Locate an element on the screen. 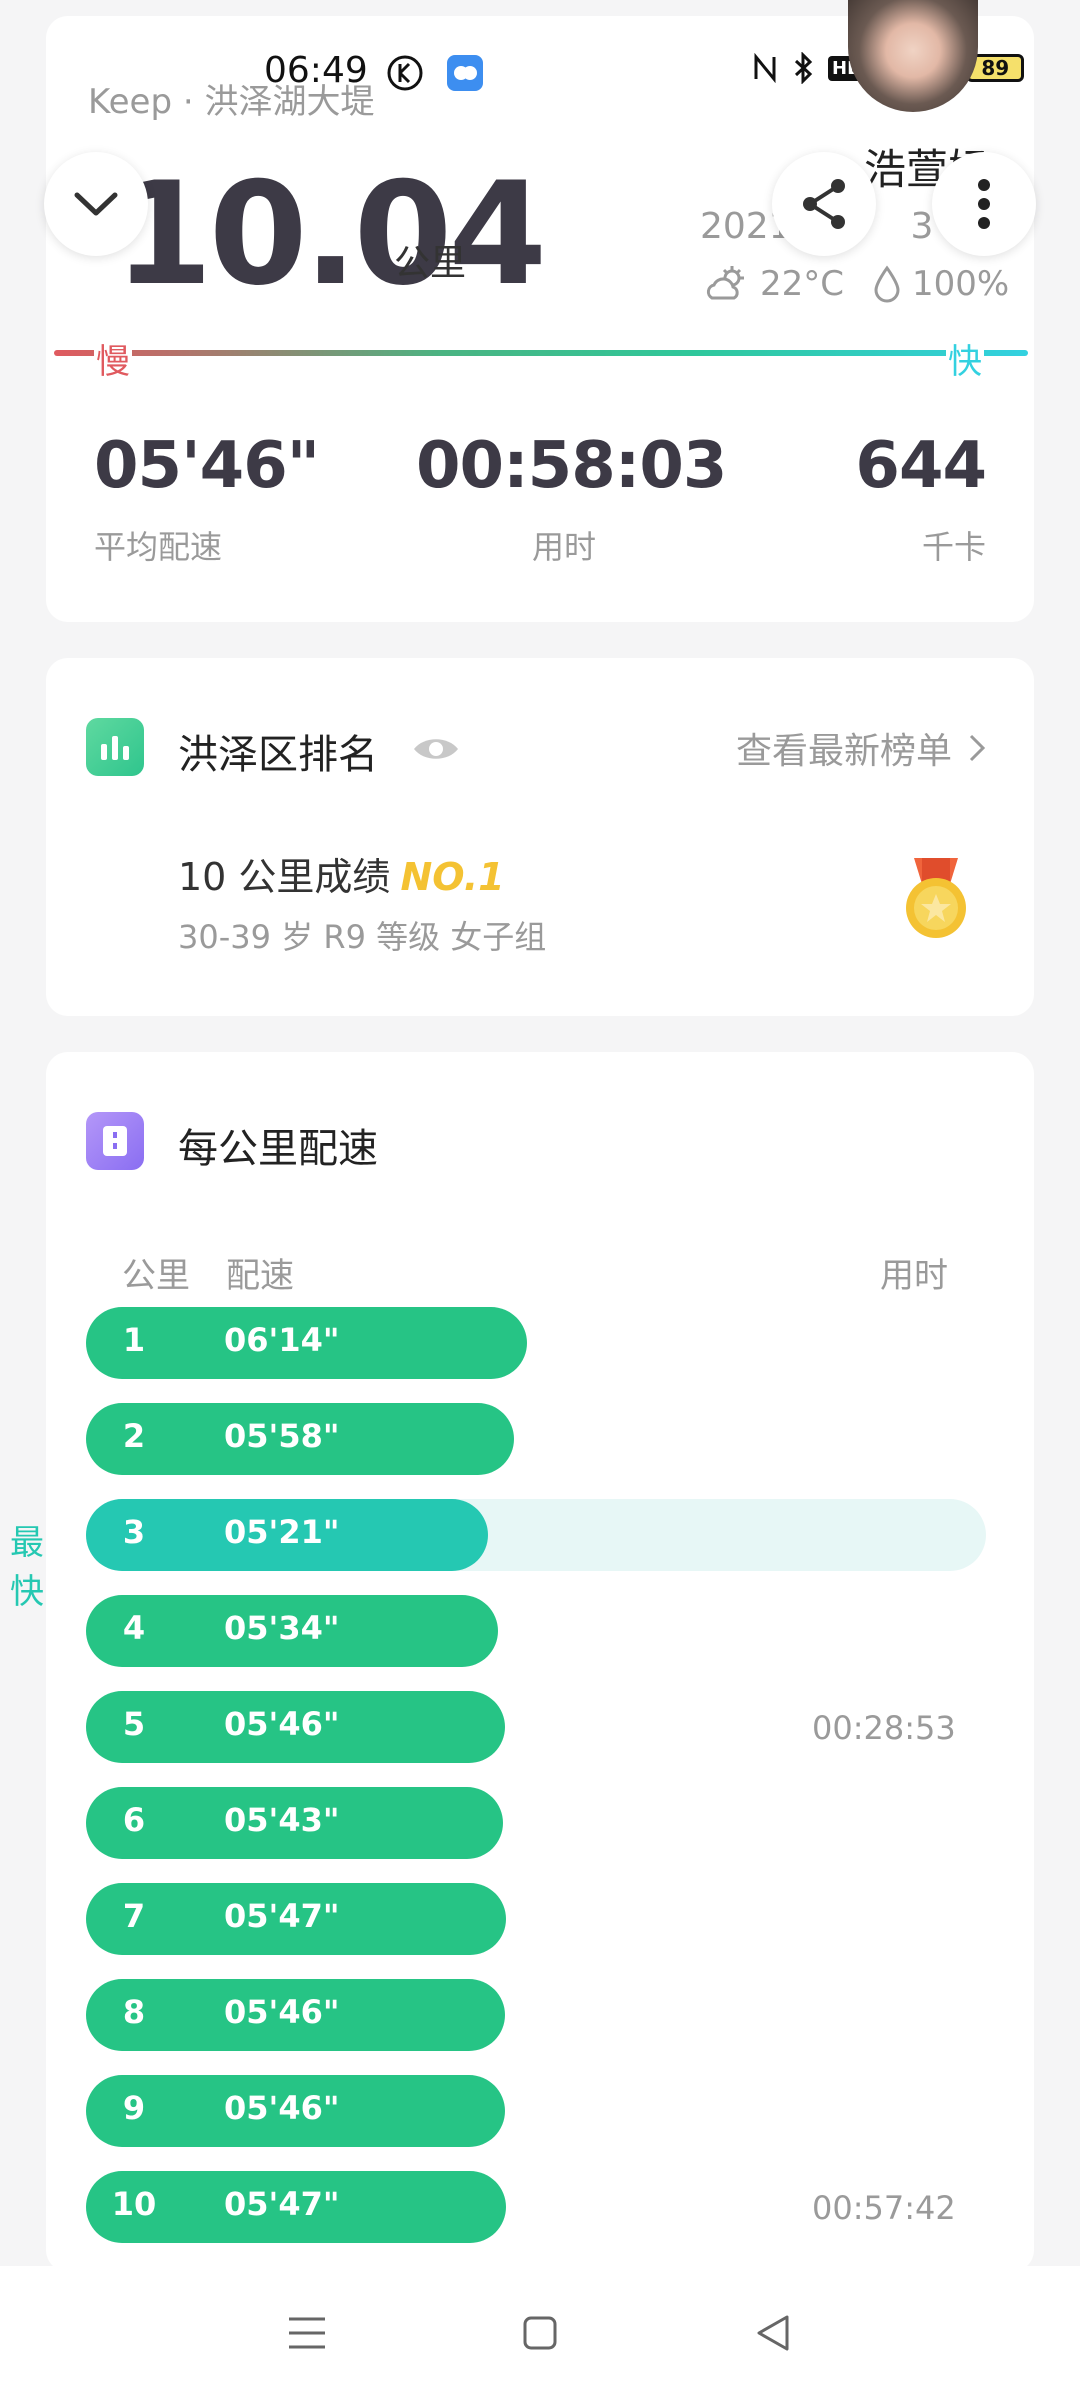  fast-label: 快 is located at coordinates (965, 358).